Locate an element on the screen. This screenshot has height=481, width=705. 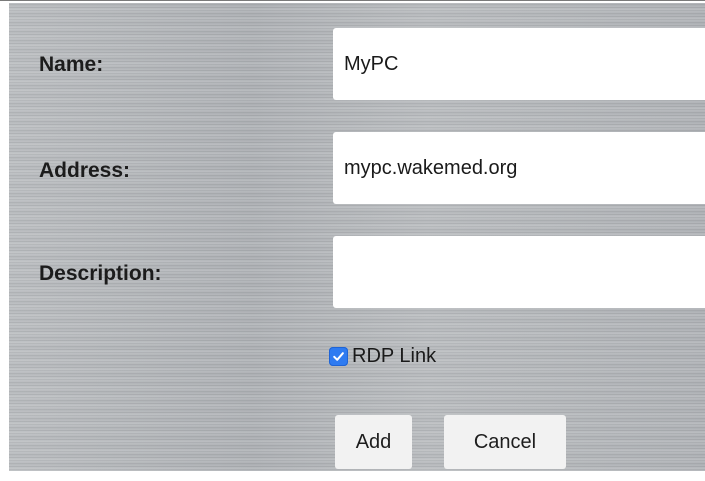
rdp-link-option: RDP Link is located at coordinates (382, 356).